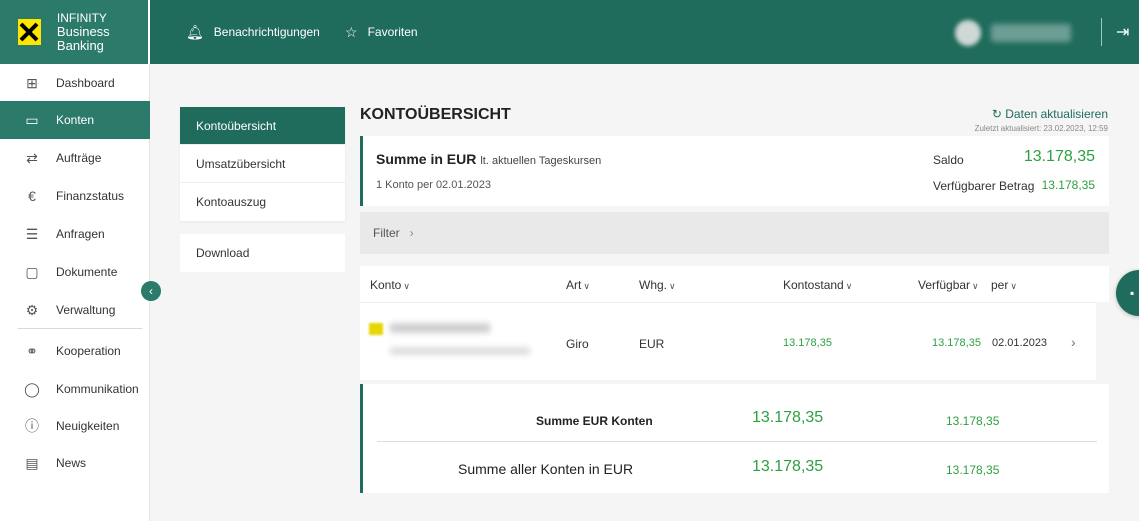 This screenshot has width=1139, height=521. Describe the element at coordinates (386, 233) in the screenshot. I see `filter-label: Filter` at that location.